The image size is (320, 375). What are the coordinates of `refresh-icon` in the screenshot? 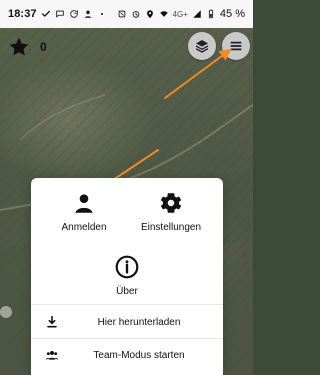 It's located at (74, 14).